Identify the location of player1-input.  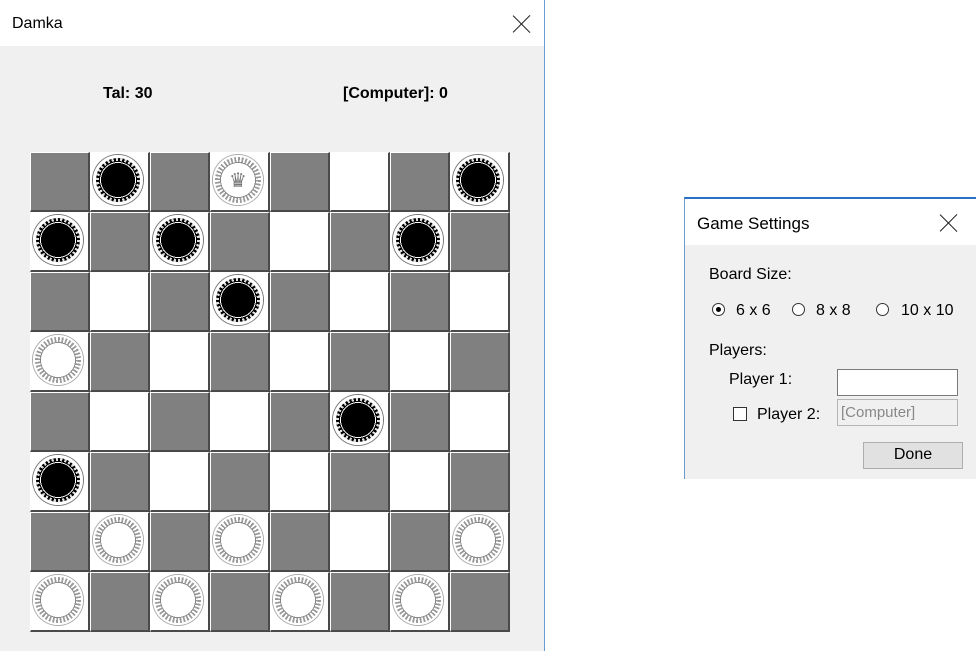
(897, 382).